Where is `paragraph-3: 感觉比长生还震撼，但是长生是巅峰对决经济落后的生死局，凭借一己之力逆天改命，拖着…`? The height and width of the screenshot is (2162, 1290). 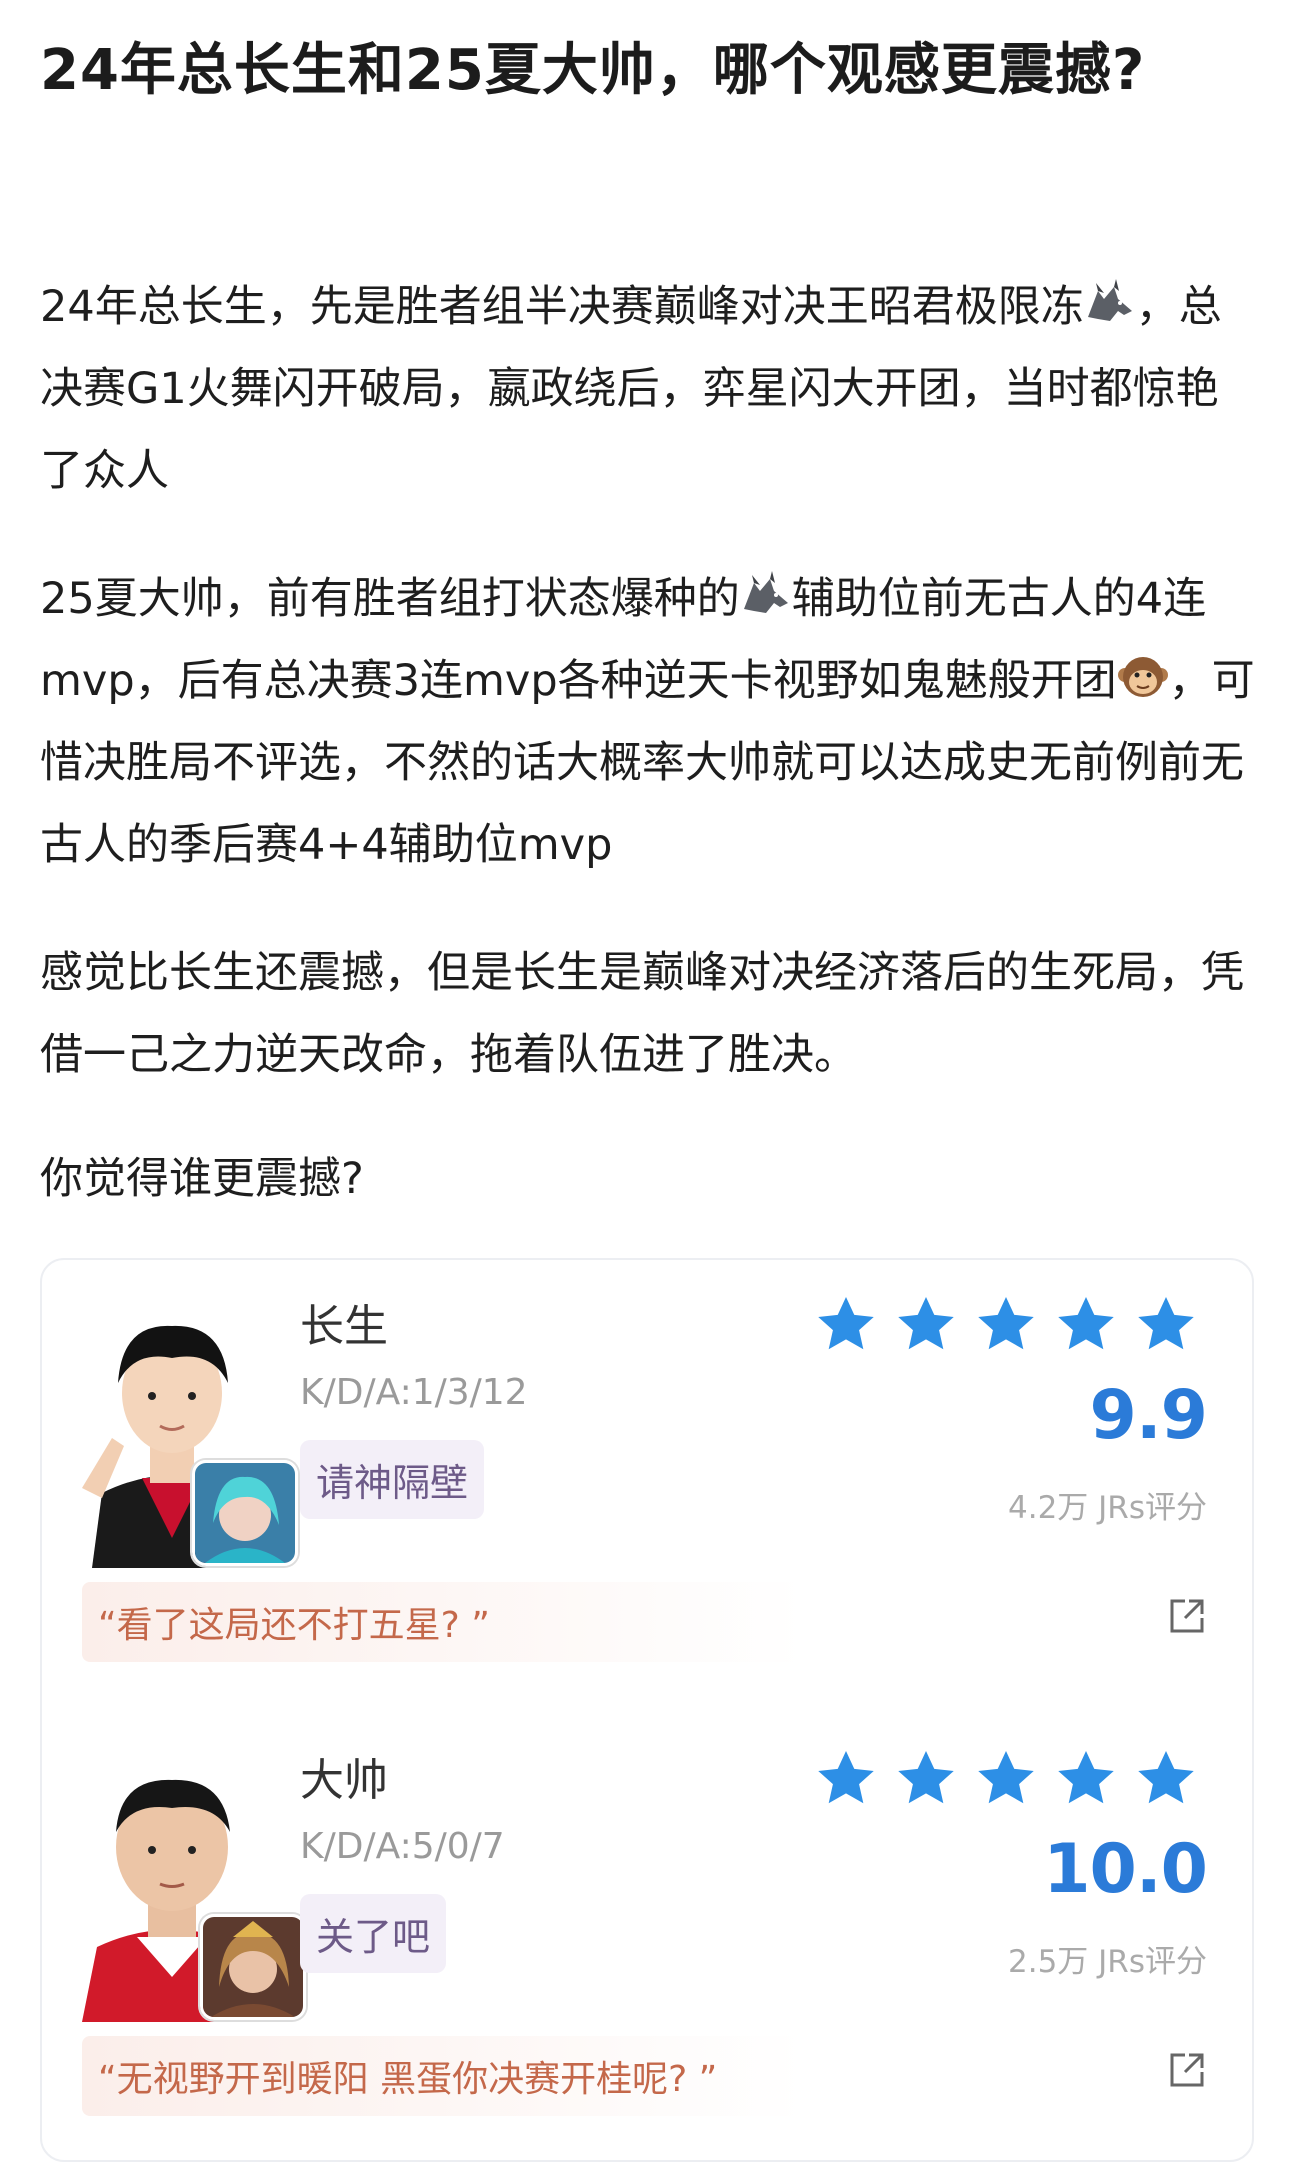 paragraph-3: 感觉比长生还震撼，但是长生是巅峰对决经济落后的生死局，凭借一己之力逆天改命，拖着… is located at coordinates (642, 1014).